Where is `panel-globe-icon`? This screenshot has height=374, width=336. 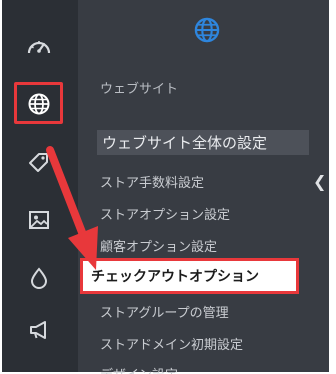 panel-globe-icon is located at coordinates (207, 30).